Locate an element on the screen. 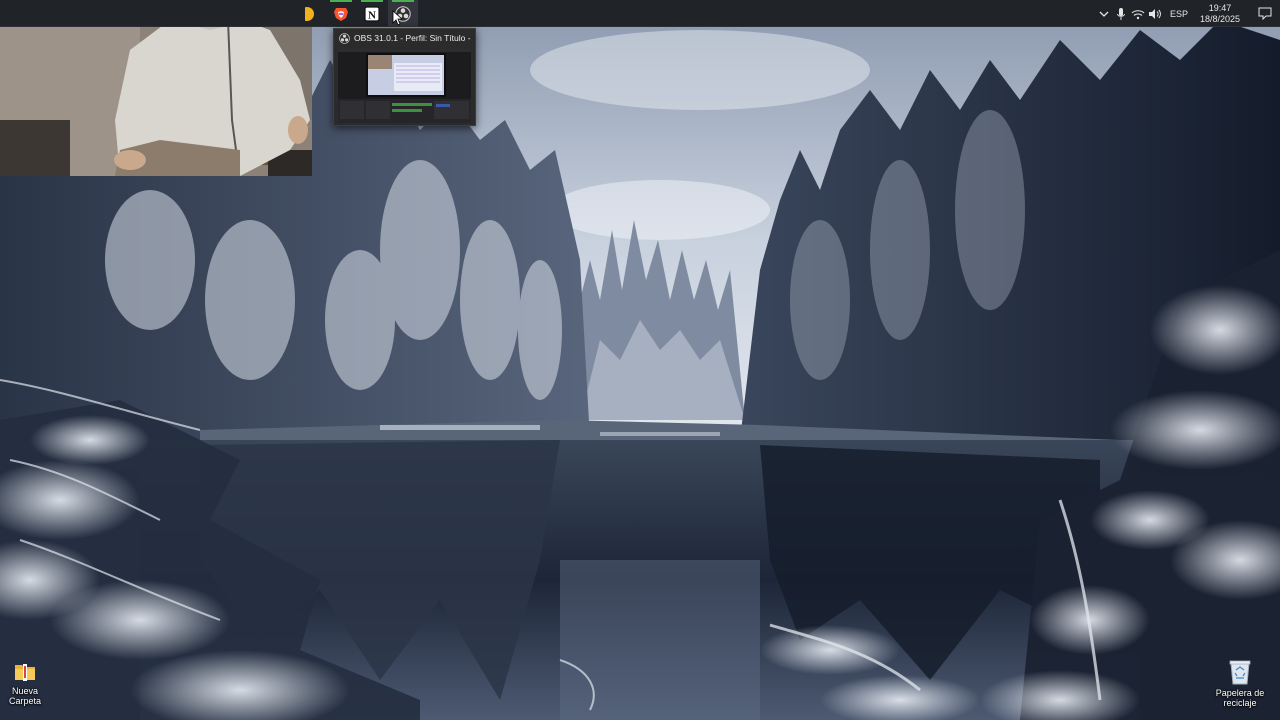 The height and width of the screenshot is (720, 1280). taskbar: N ESP 19:47 18/8/2025 is located at coordinates (640, 13).